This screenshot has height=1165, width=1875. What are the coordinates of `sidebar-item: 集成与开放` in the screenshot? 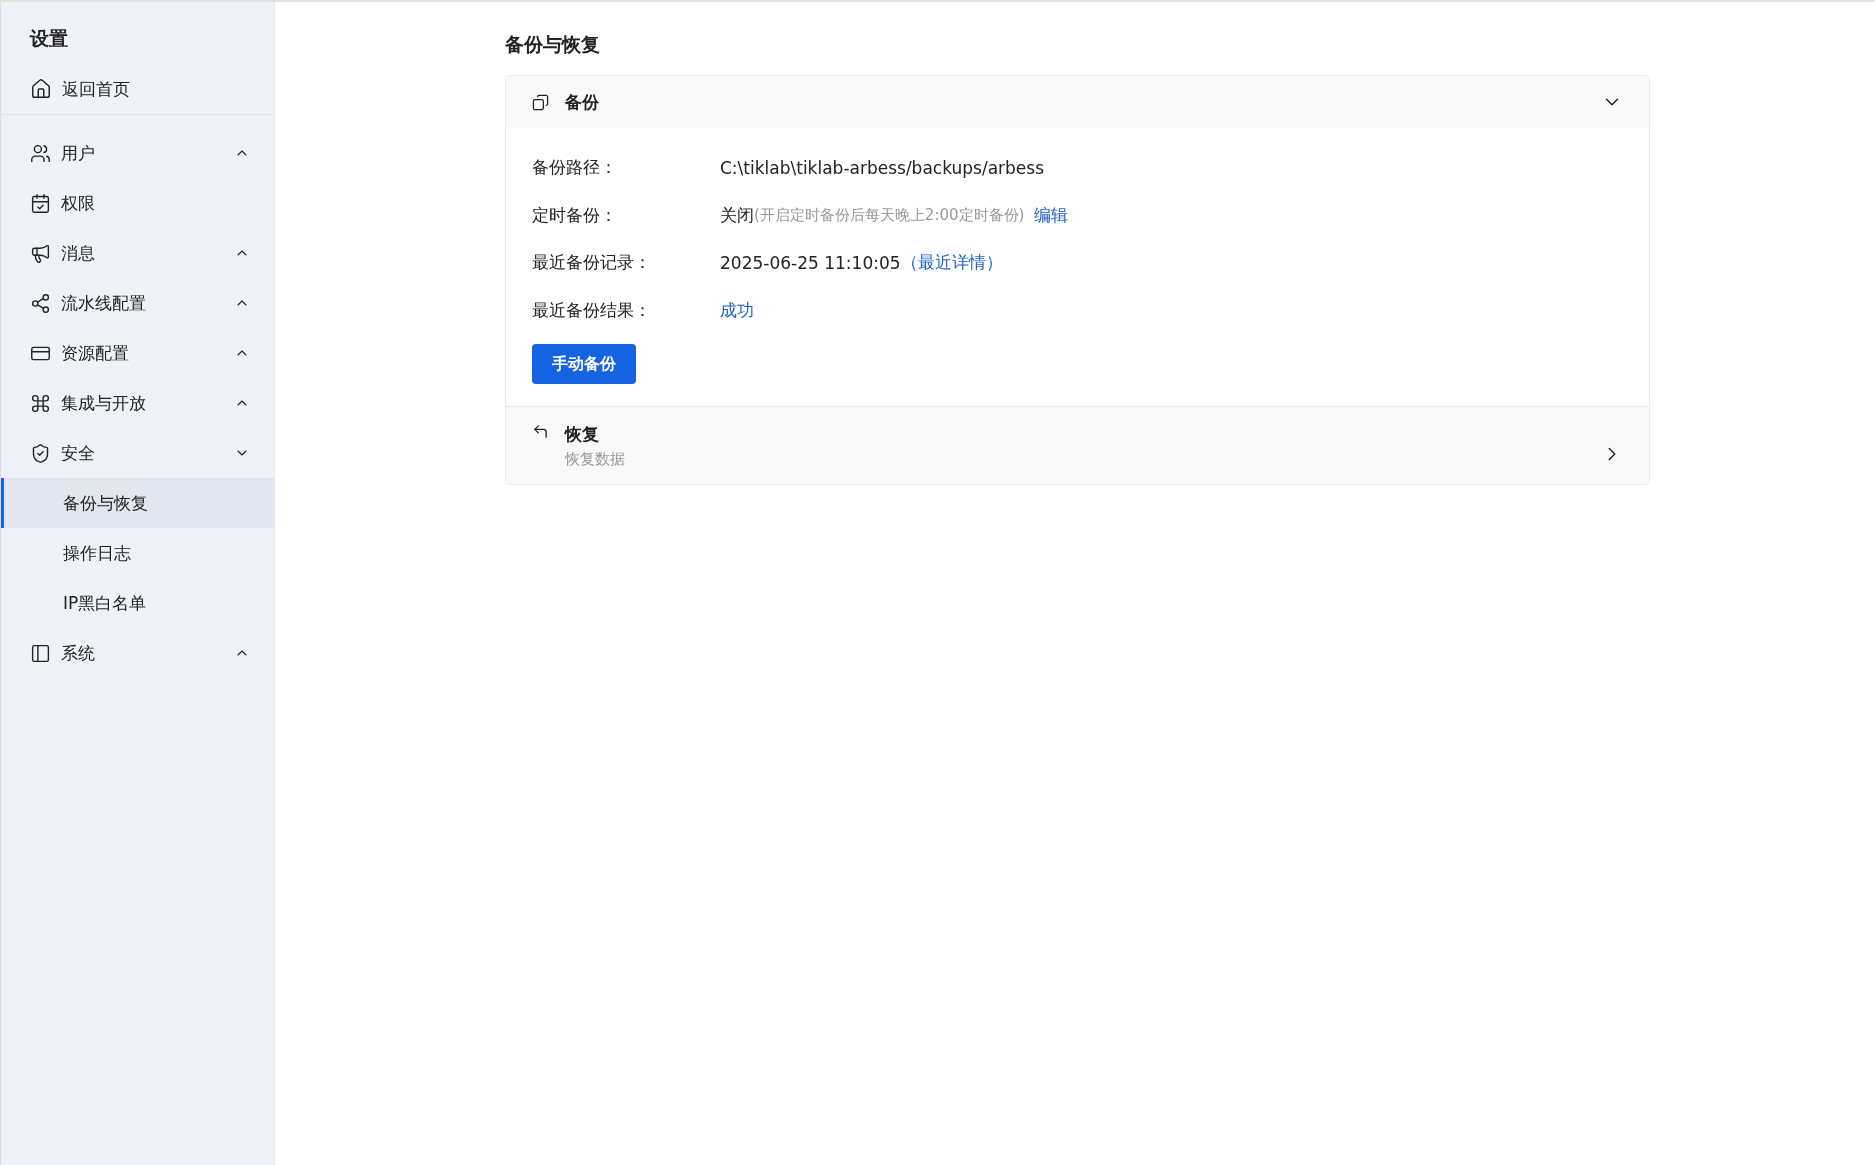 It's located at (137, 403).